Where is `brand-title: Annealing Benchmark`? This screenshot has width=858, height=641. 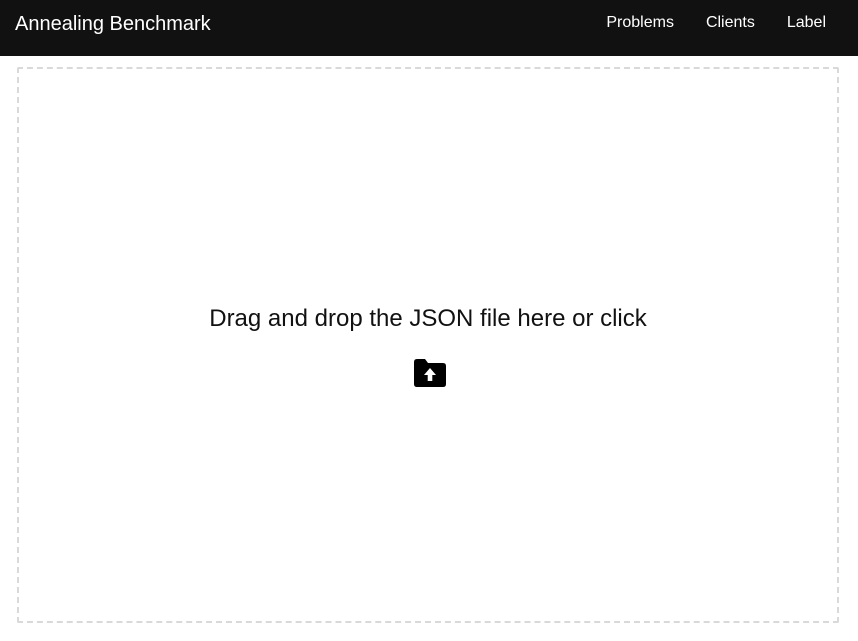 brand-title: Annealing Benchmark is located at coordinates (113, 24).